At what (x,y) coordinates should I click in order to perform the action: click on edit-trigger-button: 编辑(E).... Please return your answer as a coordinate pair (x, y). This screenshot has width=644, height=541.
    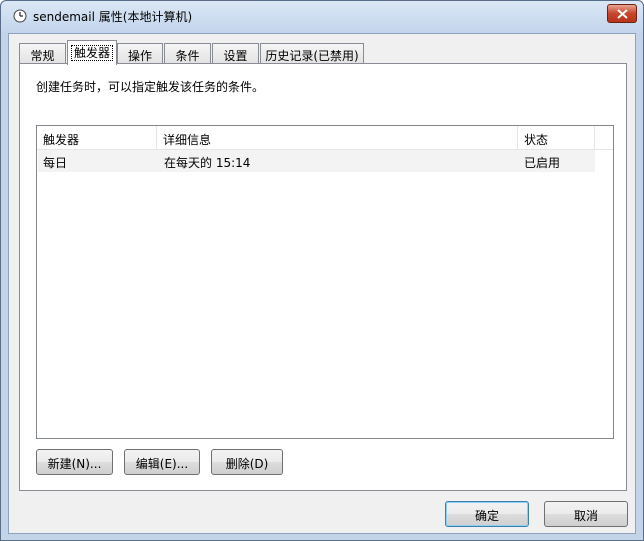
    Looking at the image, I should click on (162, 462).